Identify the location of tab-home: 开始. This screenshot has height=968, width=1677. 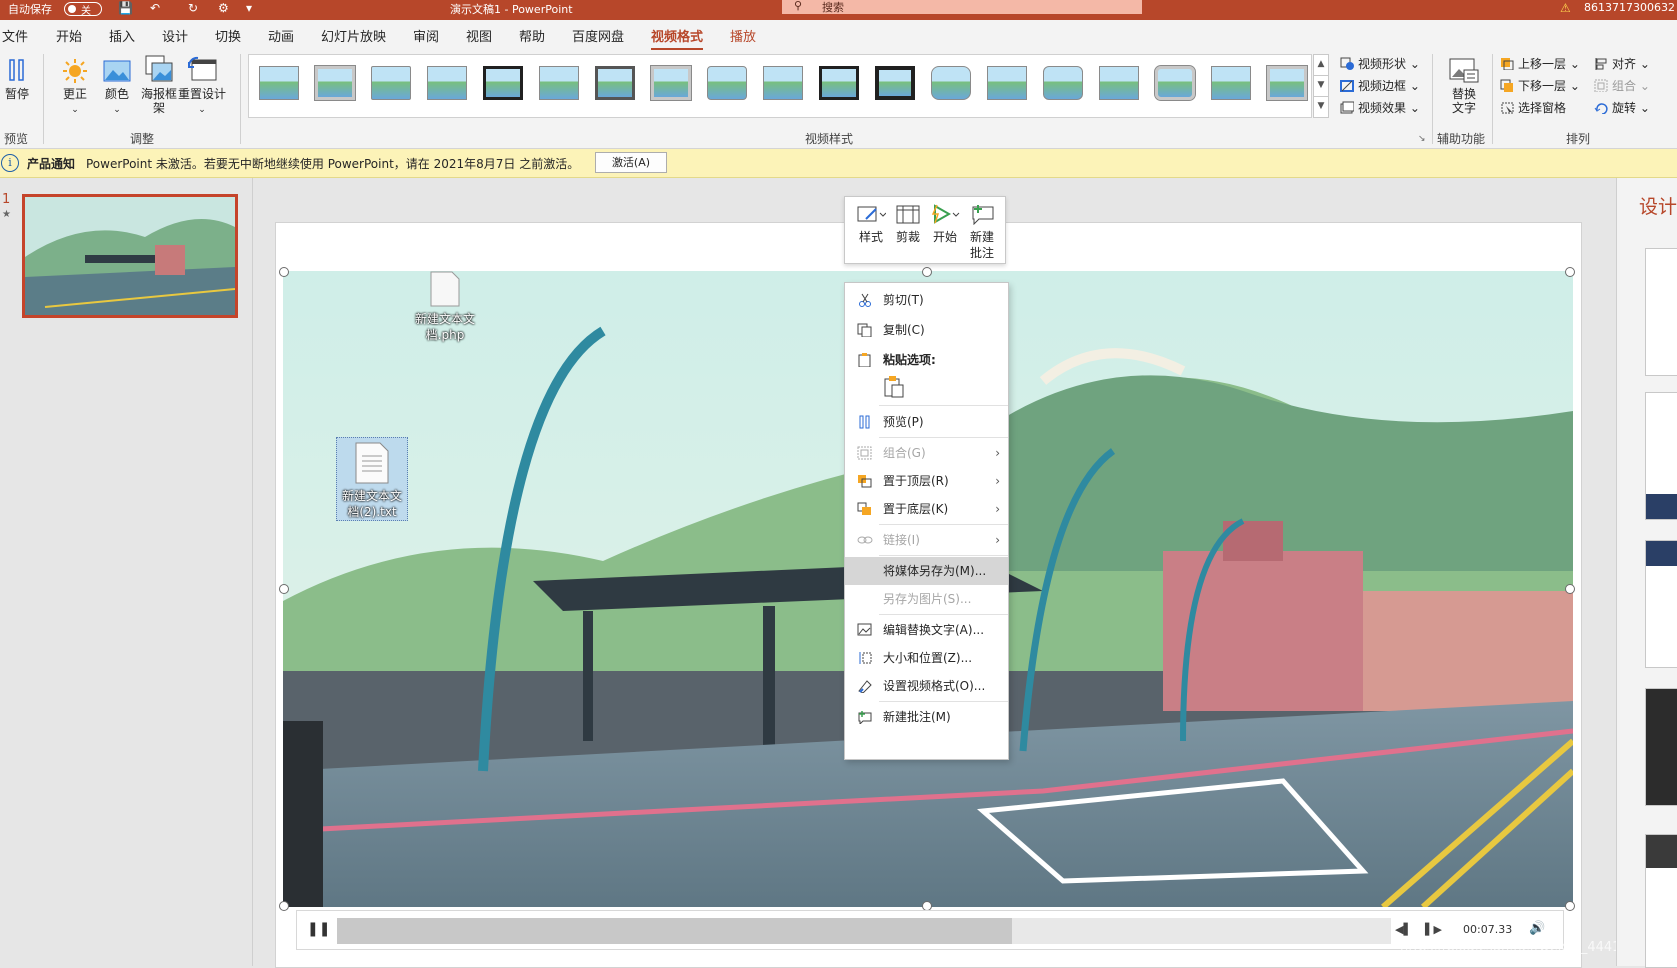
(69, 35).